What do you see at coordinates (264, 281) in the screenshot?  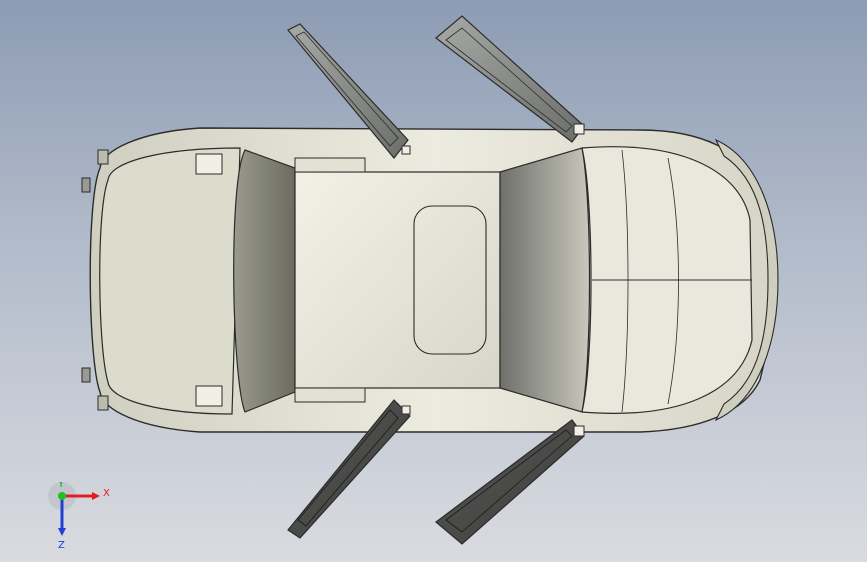 I see `front-windshield` at bounding box center [264, 281].